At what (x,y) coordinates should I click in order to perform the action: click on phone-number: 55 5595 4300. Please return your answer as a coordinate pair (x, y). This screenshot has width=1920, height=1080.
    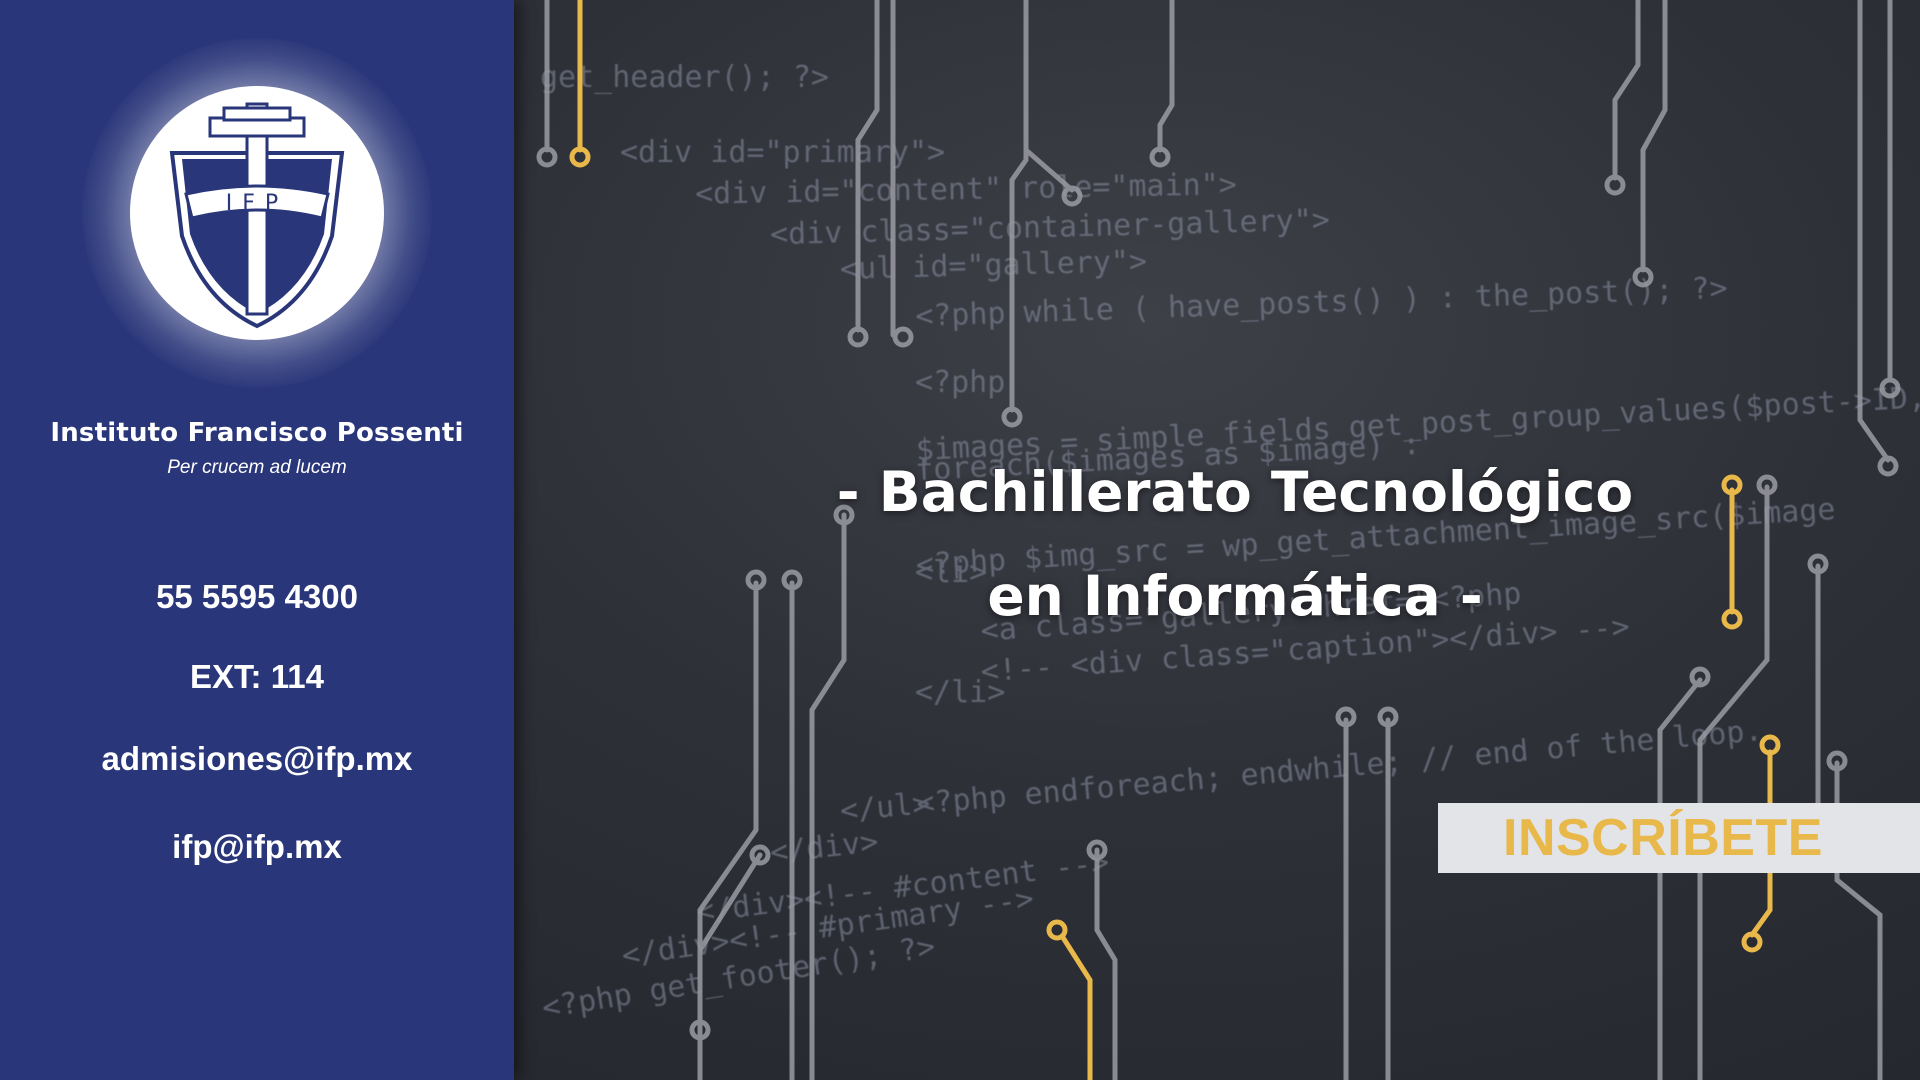
    Looking at the image, I should click on (257, 596).